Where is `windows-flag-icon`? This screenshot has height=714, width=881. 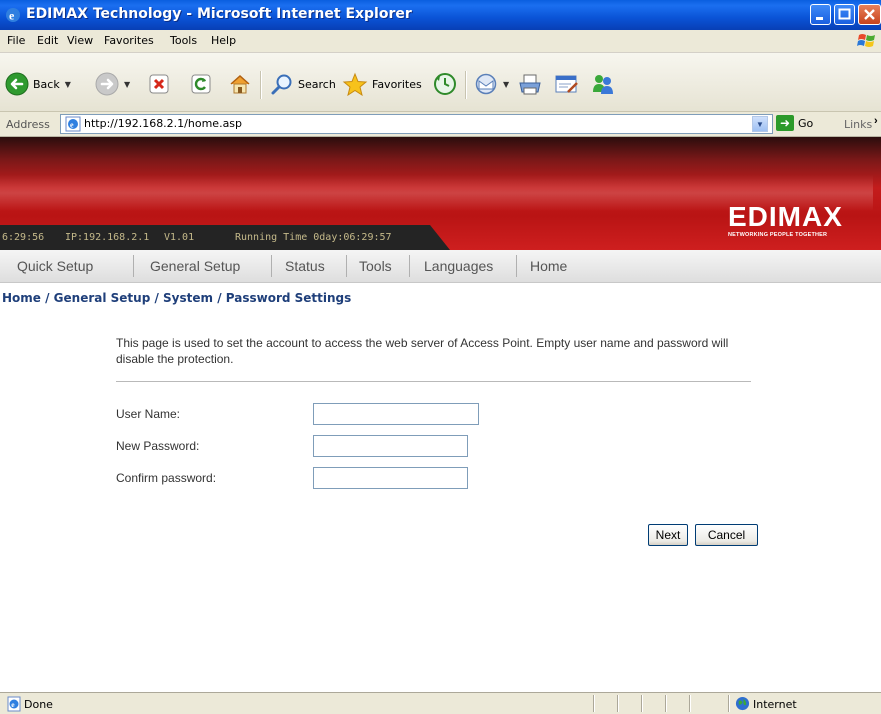 windows-flag-icon is located at coordinates (866, 40).